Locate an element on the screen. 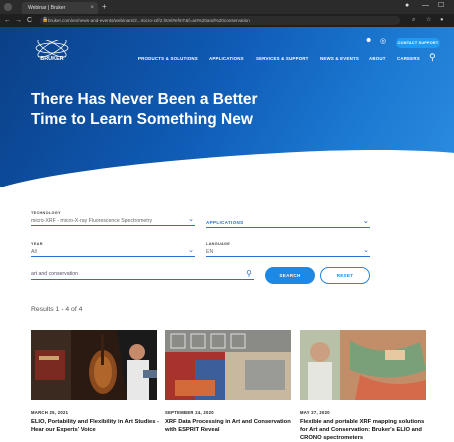  year-select: All ⌄ is located at coordinates (113, 252).